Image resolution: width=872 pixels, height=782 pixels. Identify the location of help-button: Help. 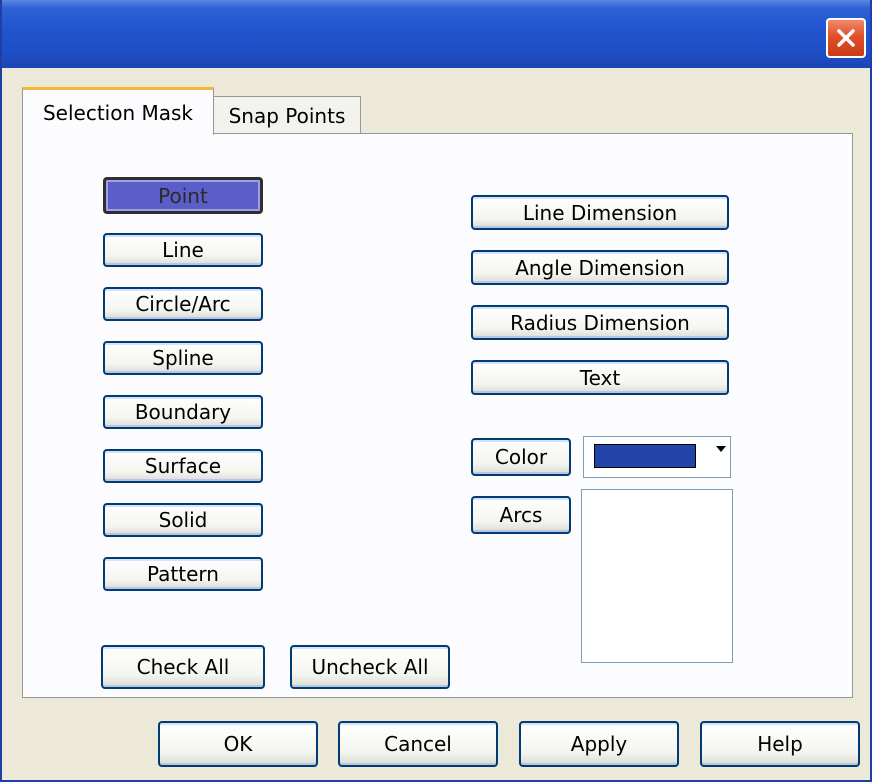
(780, 744).